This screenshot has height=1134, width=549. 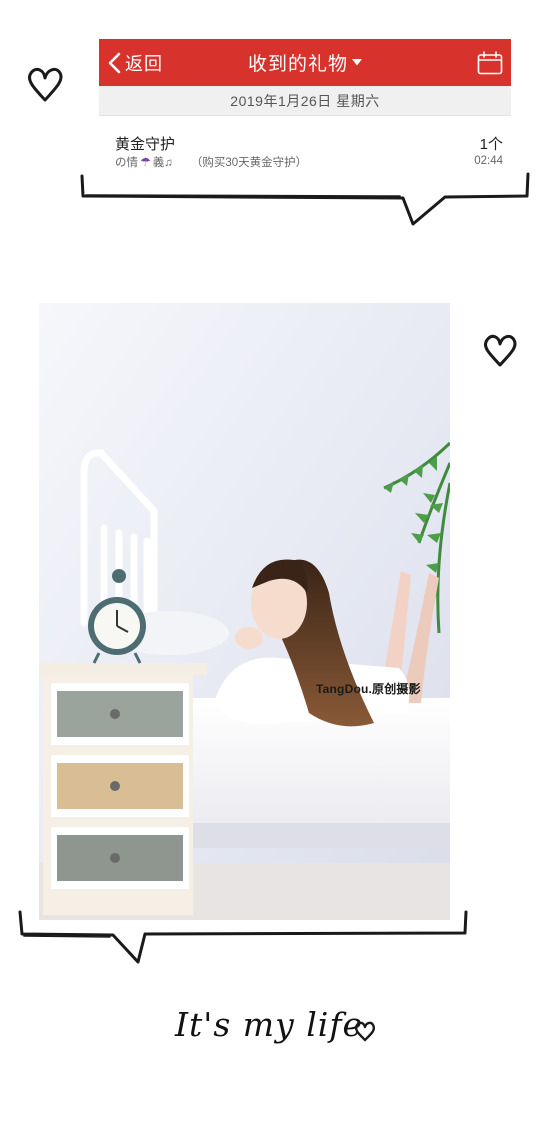 I want to click on sender-suffix: 義♫, so click(x=162, y=163).